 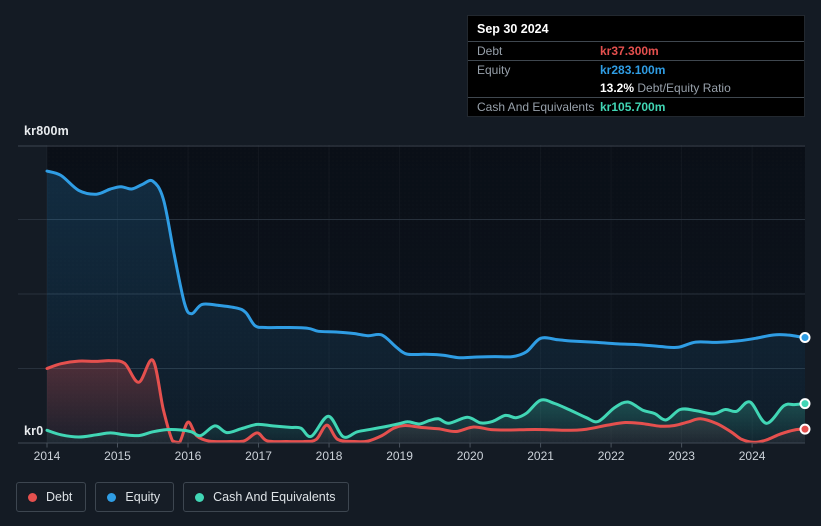 I want to click on tooltip-row-cash: Cash And Equivalents kr105.700m, so click(x=636, y=106).